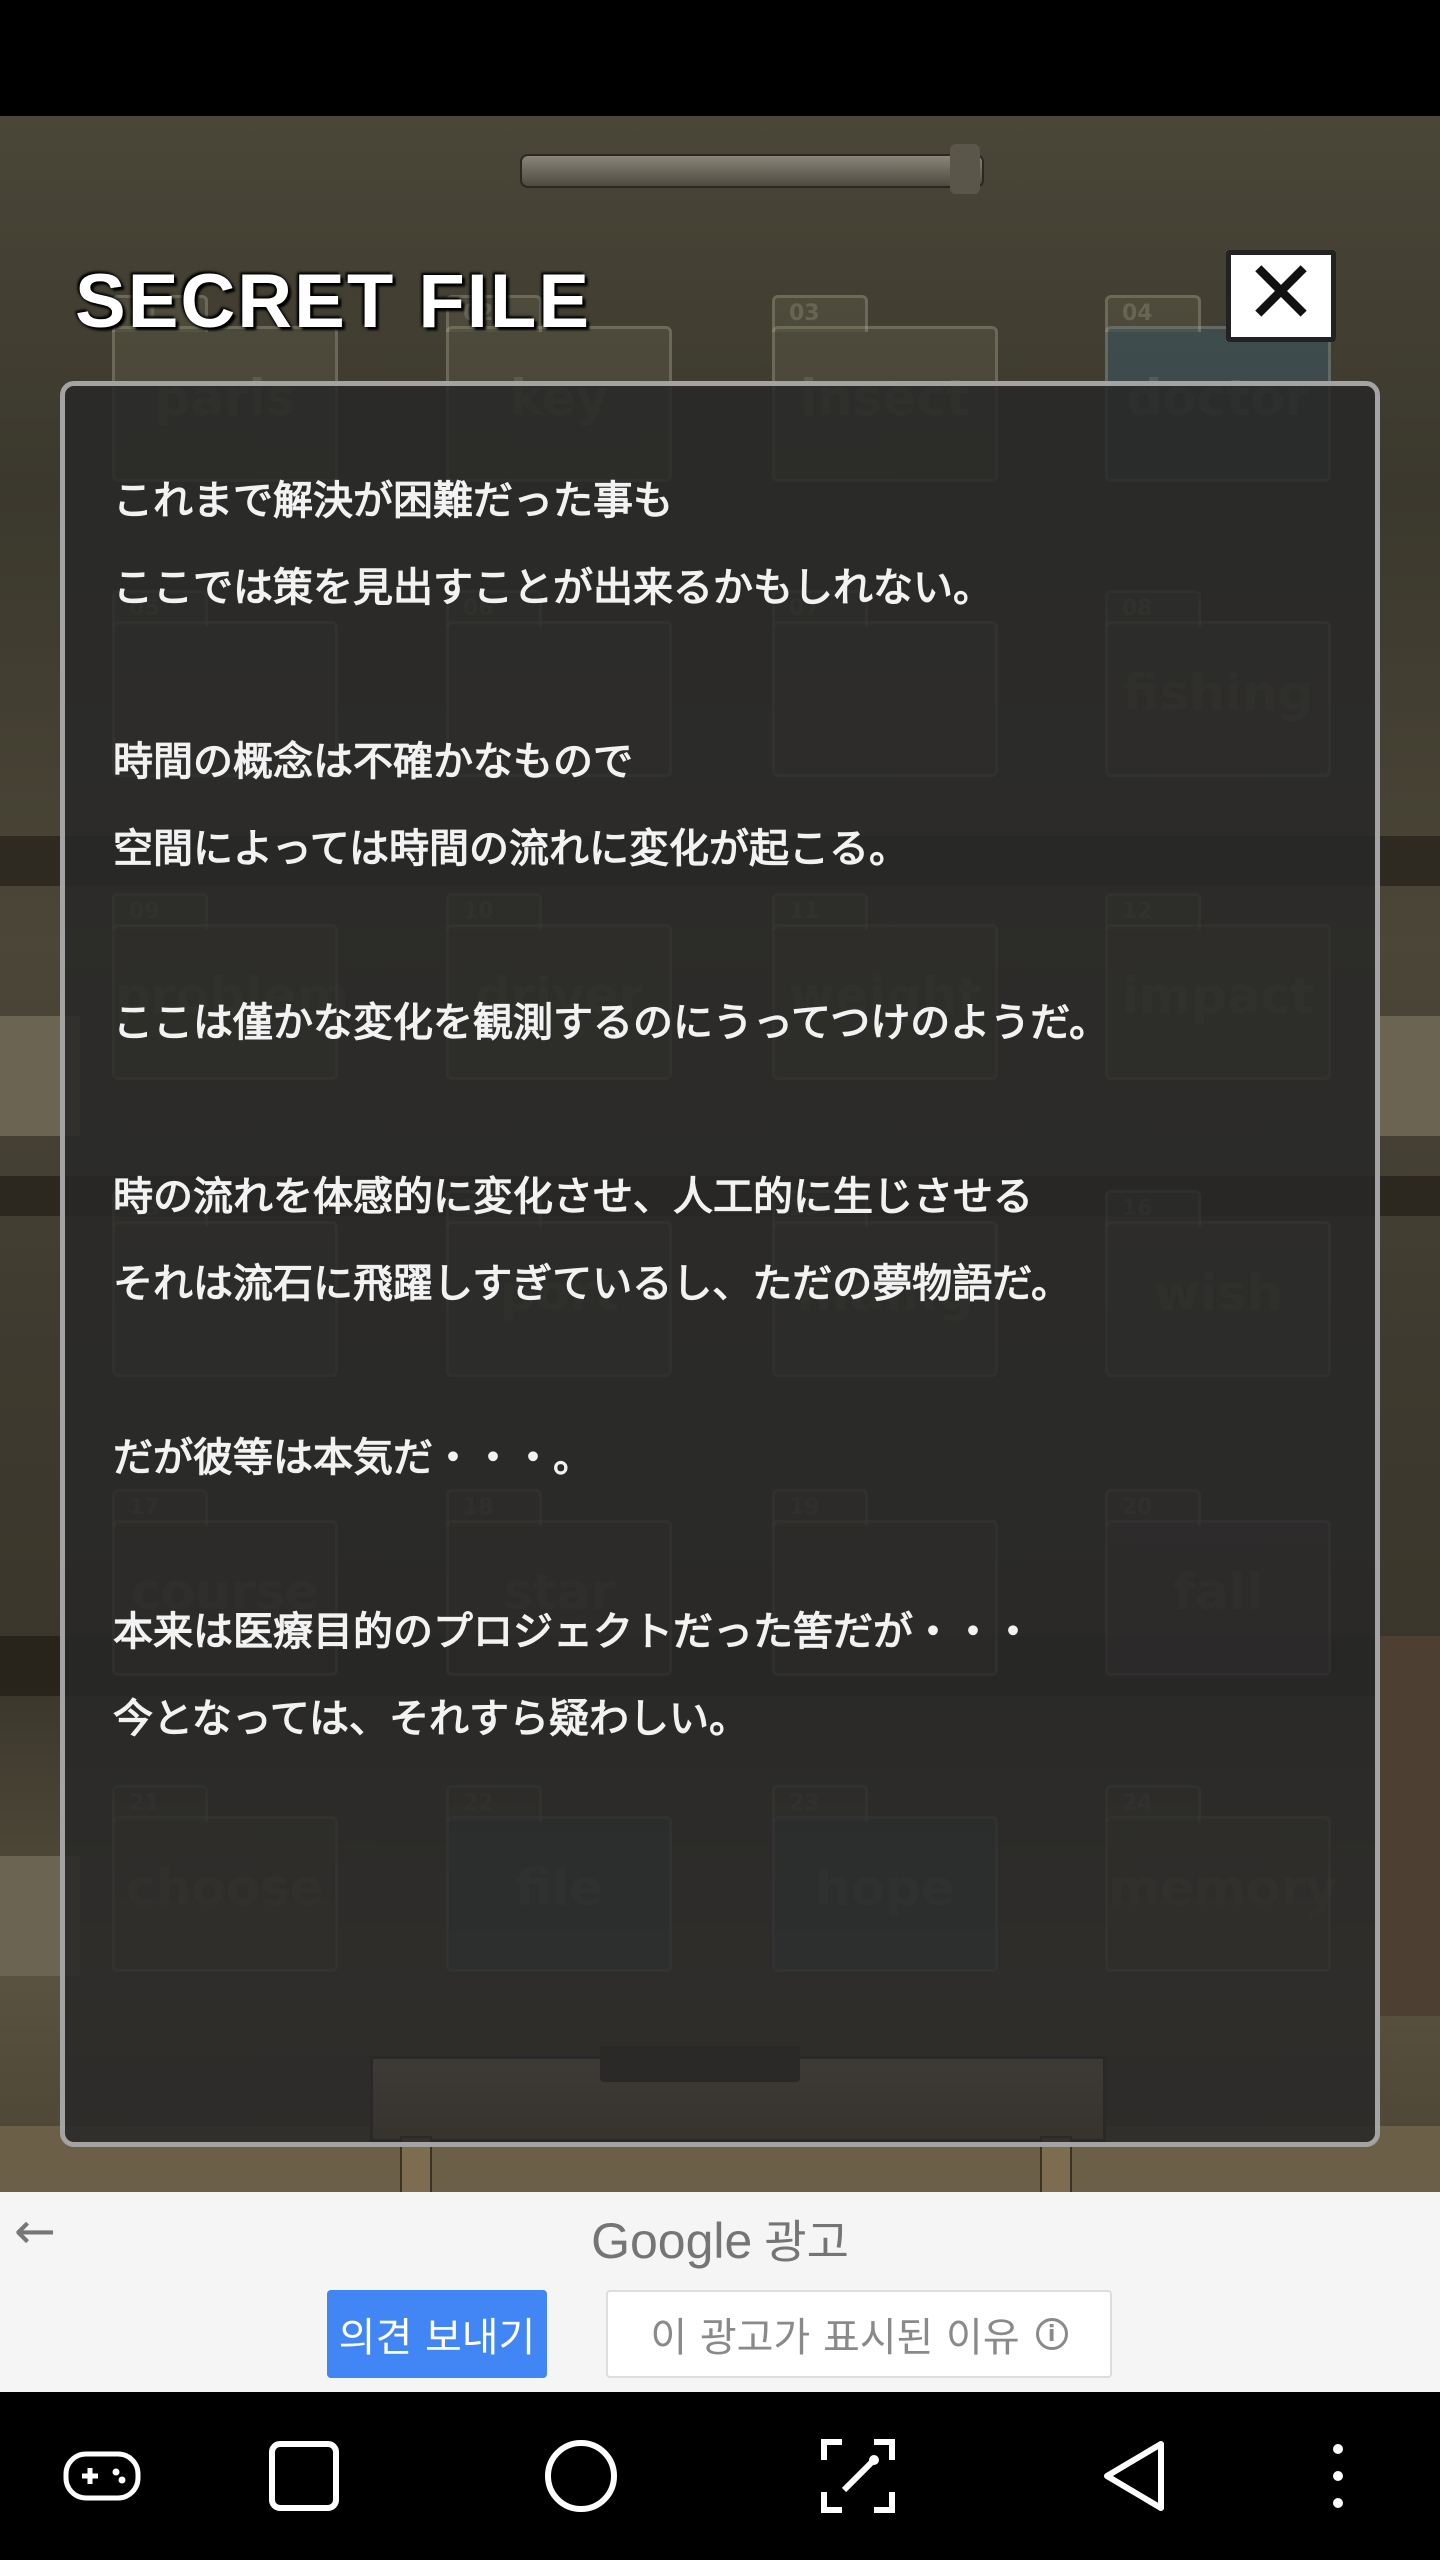  Describe the element at coordinates (858, 2476) in the screenshot. I see `screenshot-icon` at that location.